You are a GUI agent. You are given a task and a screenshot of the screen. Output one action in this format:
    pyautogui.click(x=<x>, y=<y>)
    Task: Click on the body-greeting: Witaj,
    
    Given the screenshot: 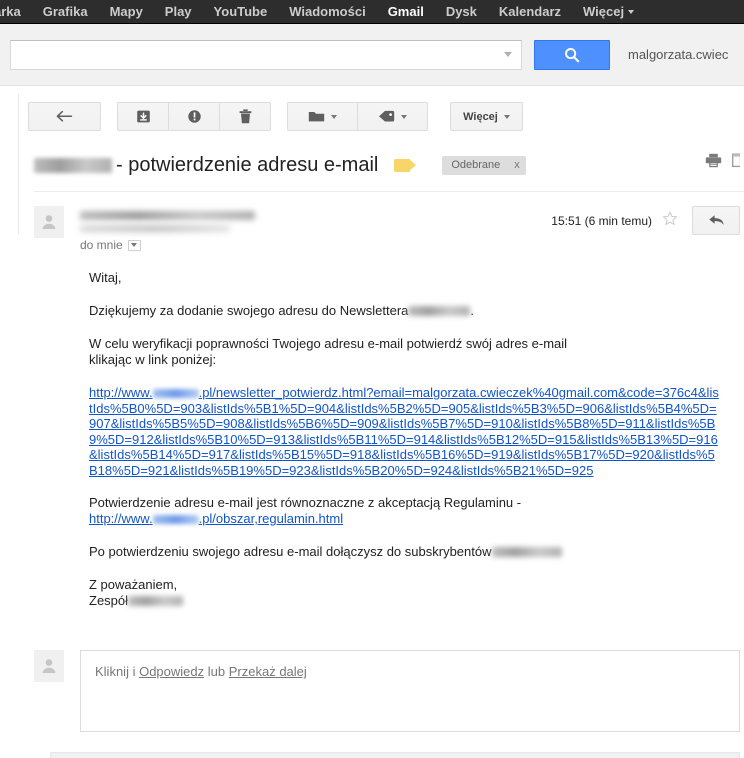 What is the action you would take?
    pyautogui.click(x=105, y=277)
    